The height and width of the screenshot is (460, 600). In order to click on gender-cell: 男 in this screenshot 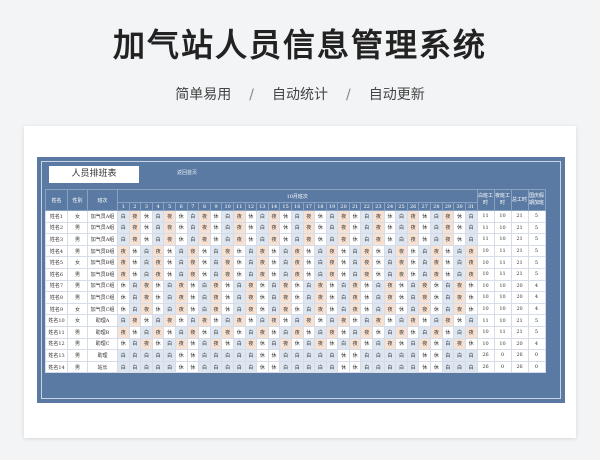, I will do `click(77, 251)`.